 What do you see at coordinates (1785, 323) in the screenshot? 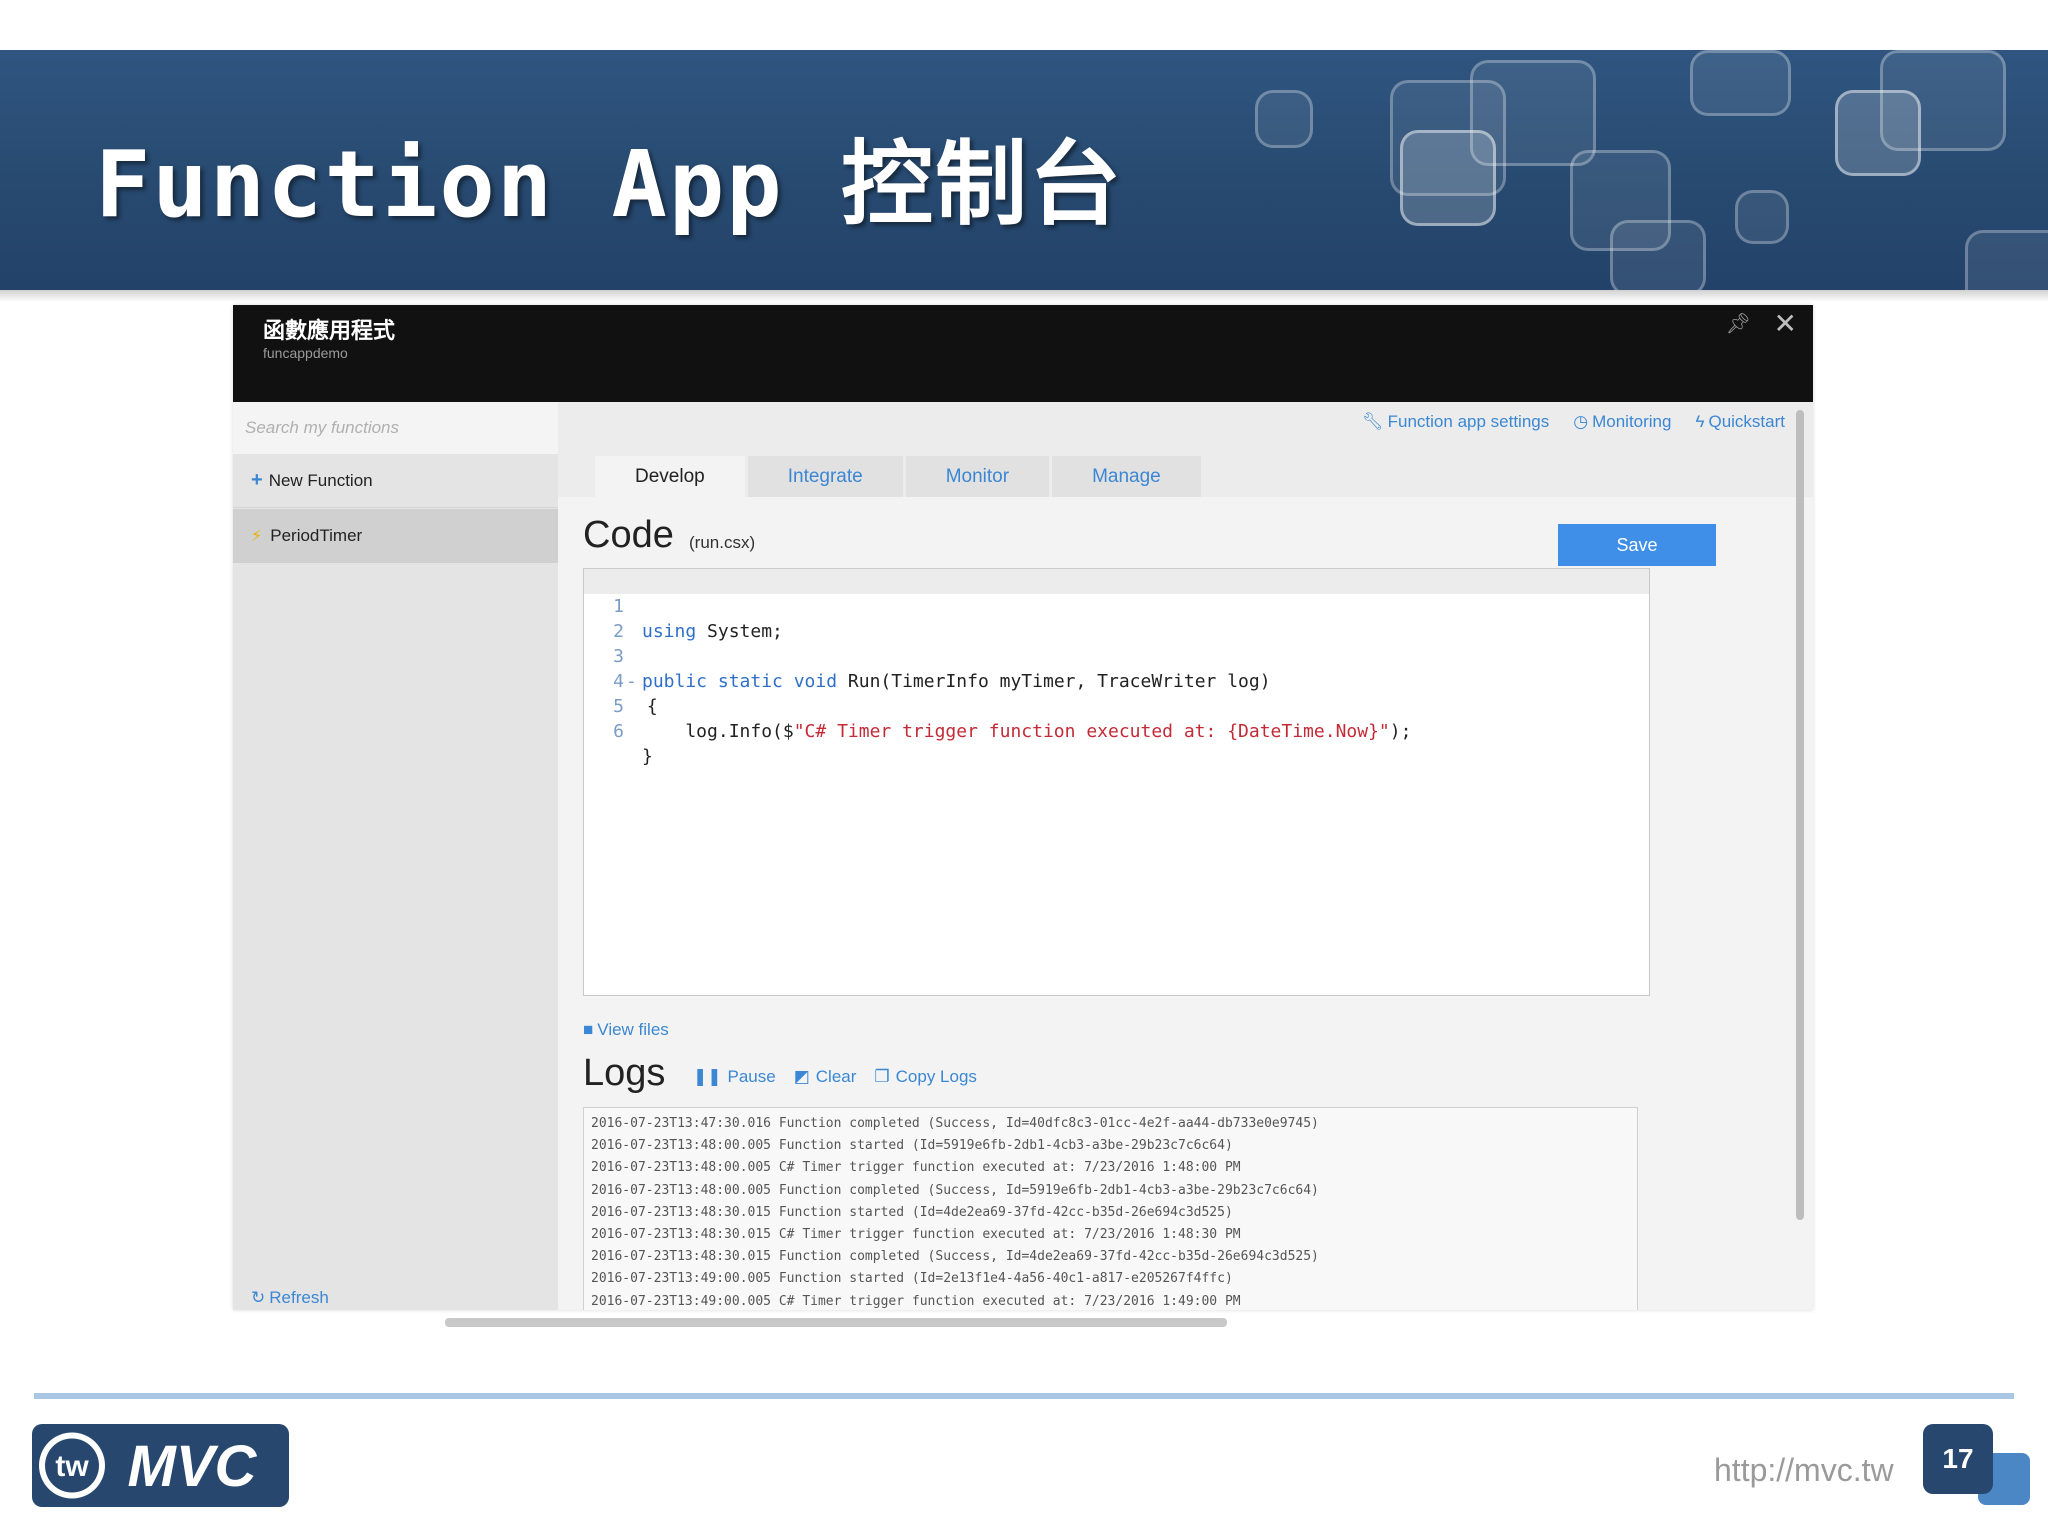
I see `close-icon: ✕` at bounding box center [1785, 323].